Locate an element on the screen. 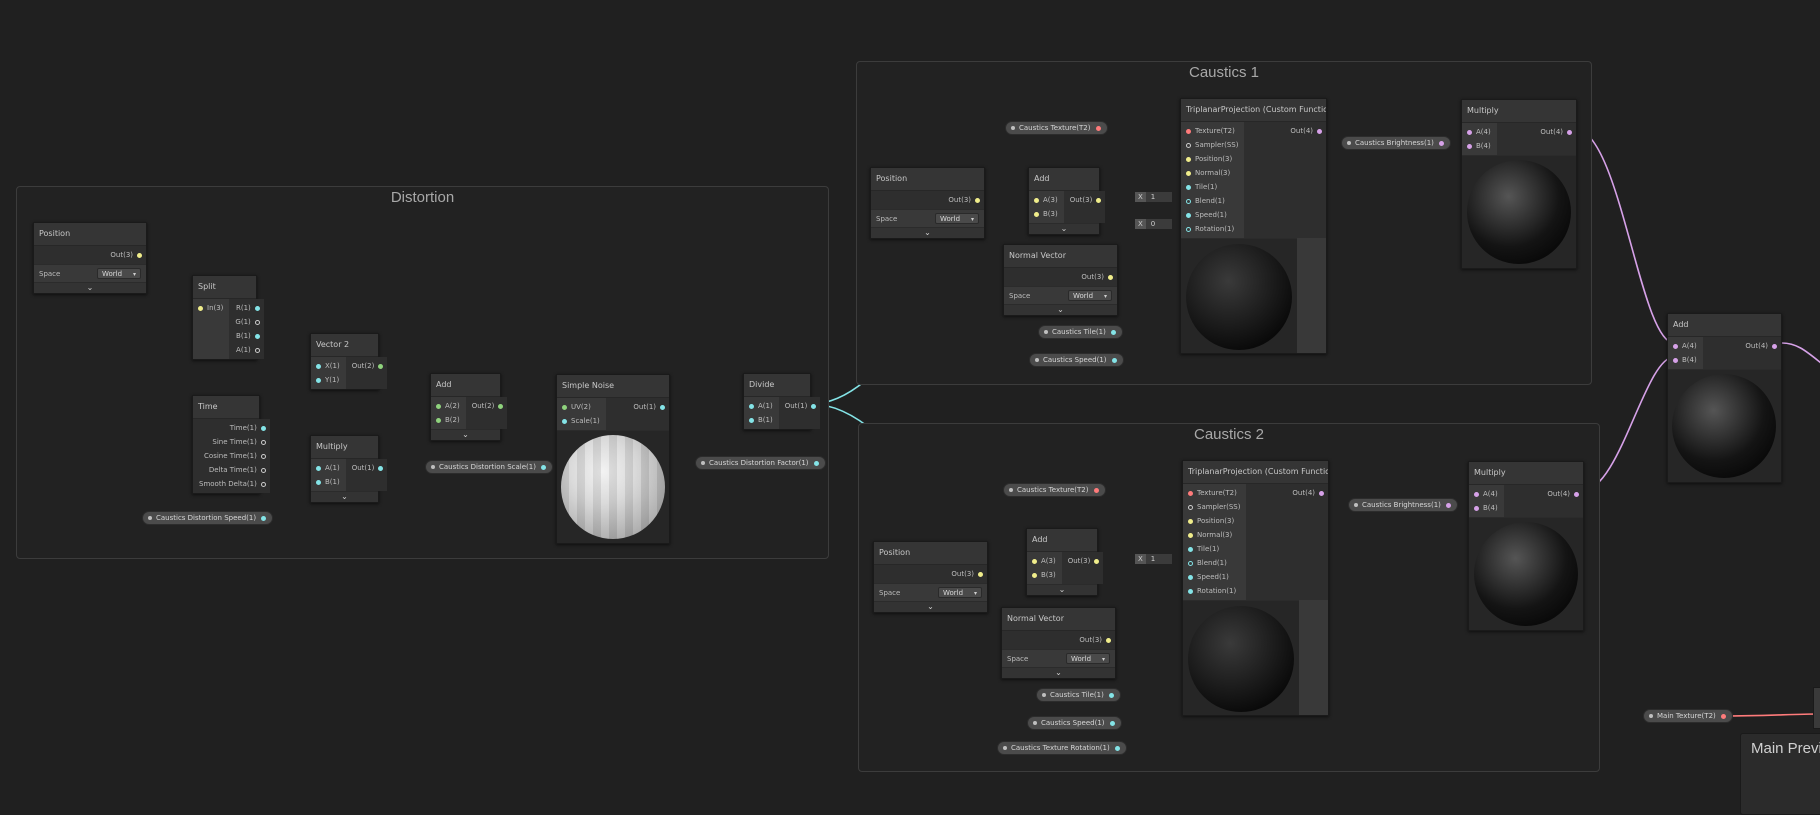 The width and height of the screenshot is (1820, 815). output-port: A(1) is located at coordinates (246, 350).